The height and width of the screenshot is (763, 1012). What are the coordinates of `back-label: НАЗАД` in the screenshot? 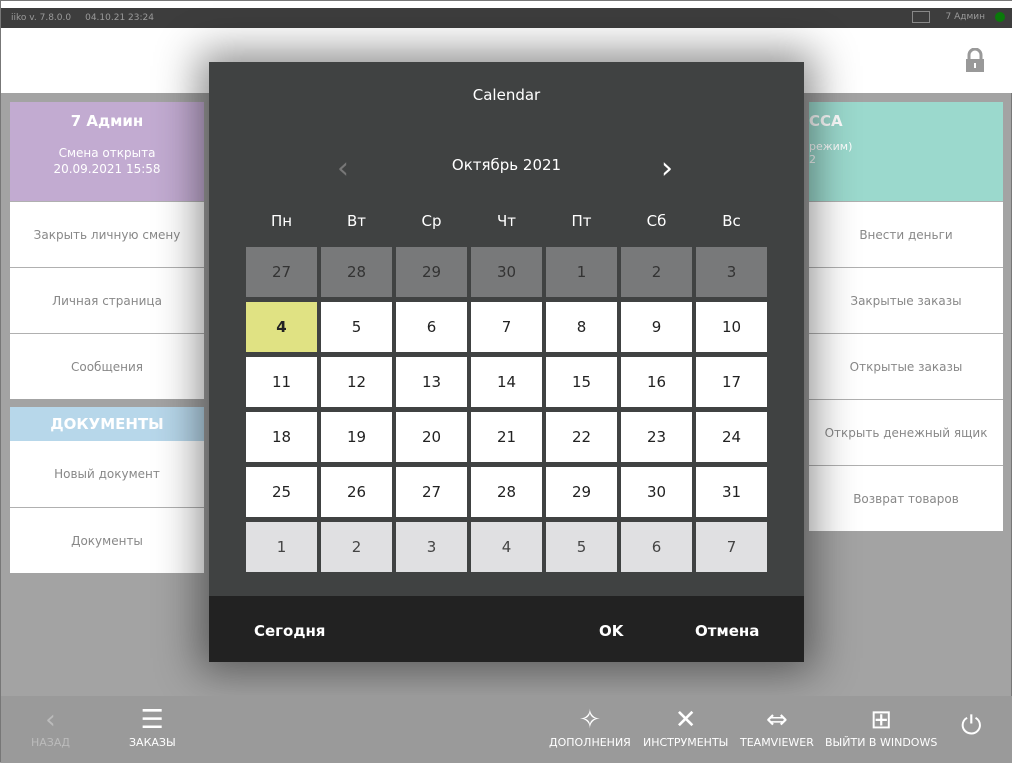 It's located at (50, 742).